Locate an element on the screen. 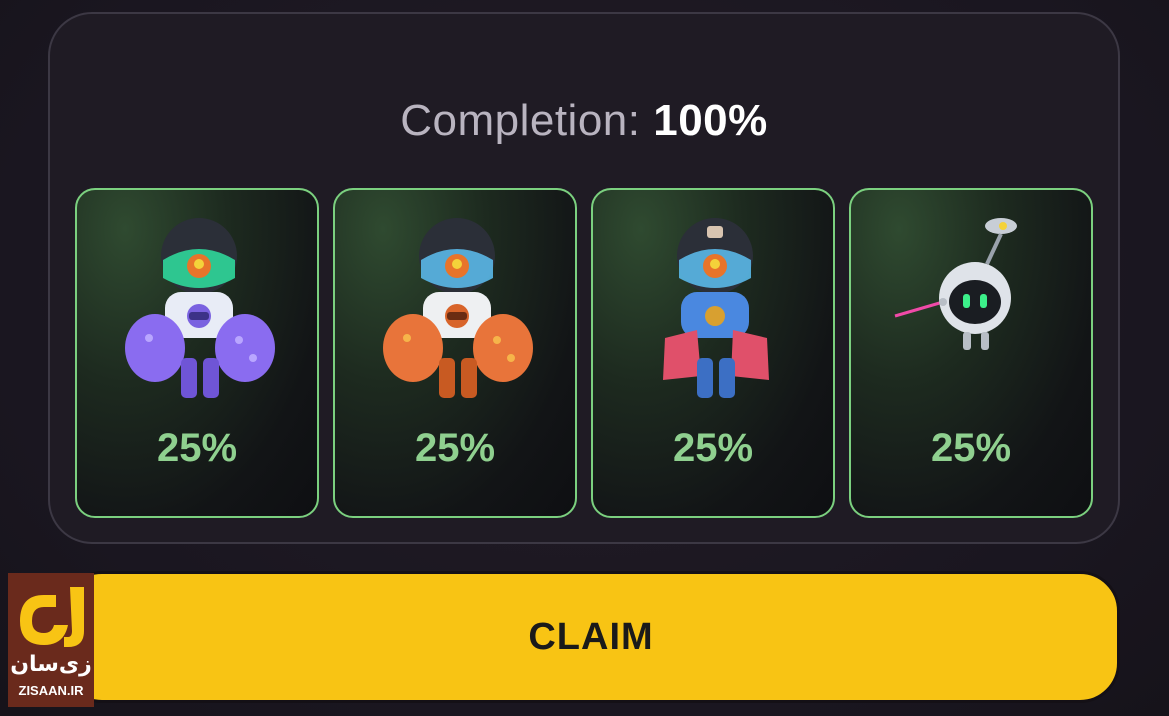  purple-mech-robot-icon is located at coordinates (200, 308).